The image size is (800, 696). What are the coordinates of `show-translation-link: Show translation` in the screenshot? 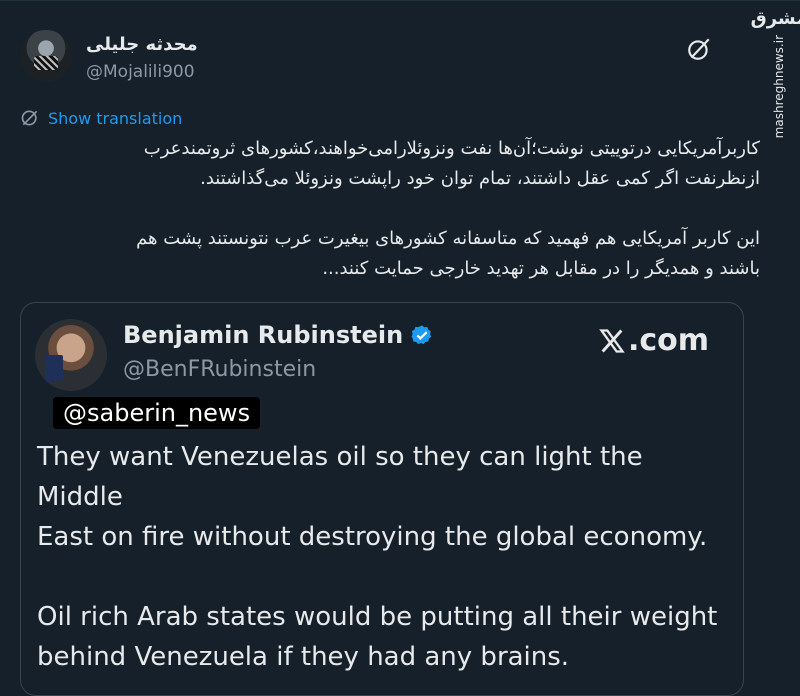 It's located at (101, 118).